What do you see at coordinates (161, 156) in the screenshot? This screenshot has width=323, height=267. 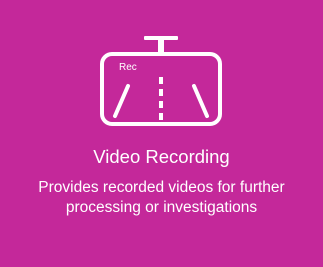 I see `card-title: Video Recording` at bounding box center [161, 156].